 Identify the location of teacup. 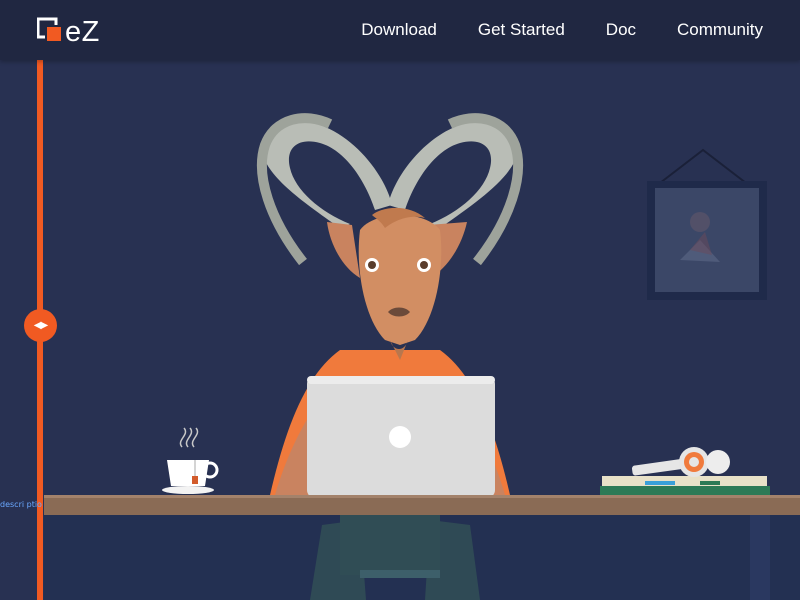
(190, 460).